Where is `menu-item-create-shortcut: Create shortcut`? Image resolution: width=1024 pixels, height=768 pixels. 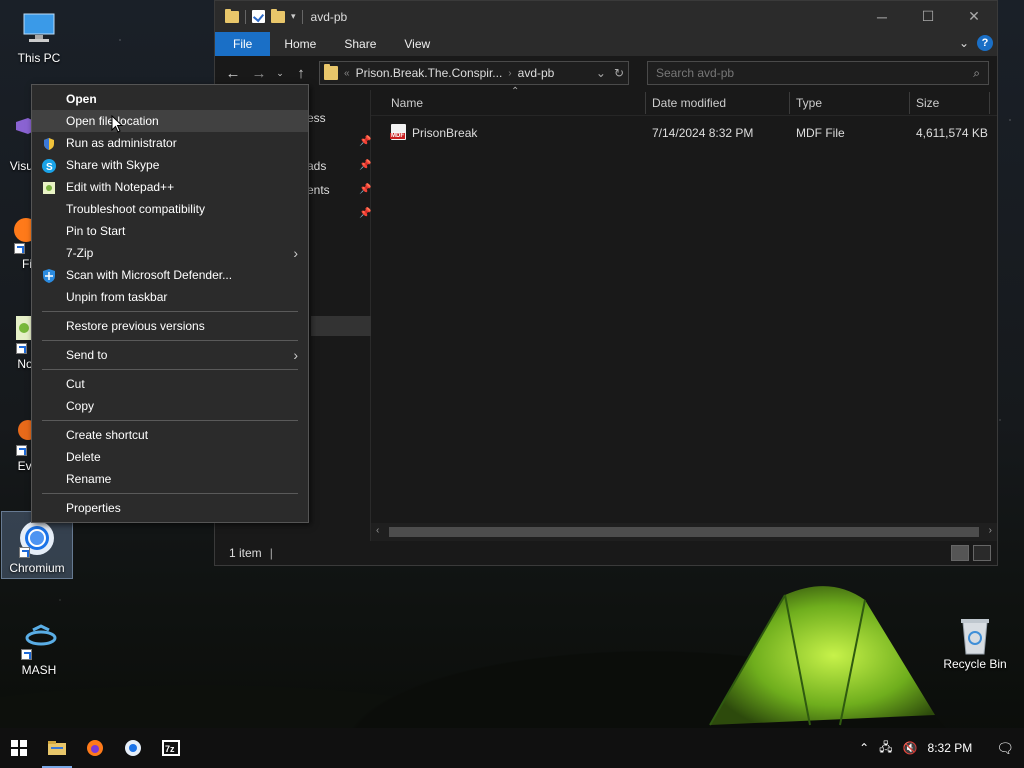
menu-item-create-shortcut: Create shortcut is located at coordinates (170, 435).